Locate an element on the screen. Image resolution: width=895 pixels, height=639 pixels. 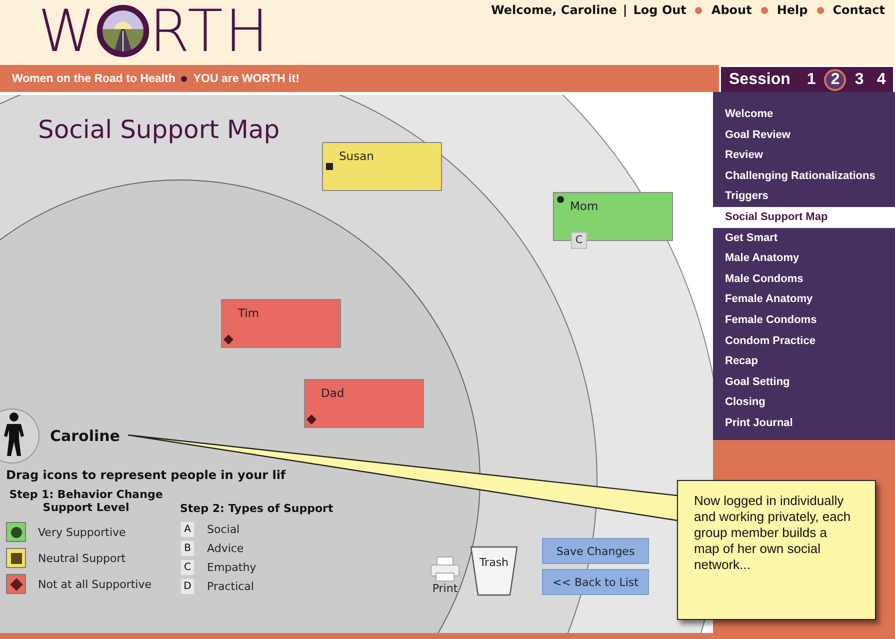
sidebar-item: Social Support Map is located at coordinates (804, 217).